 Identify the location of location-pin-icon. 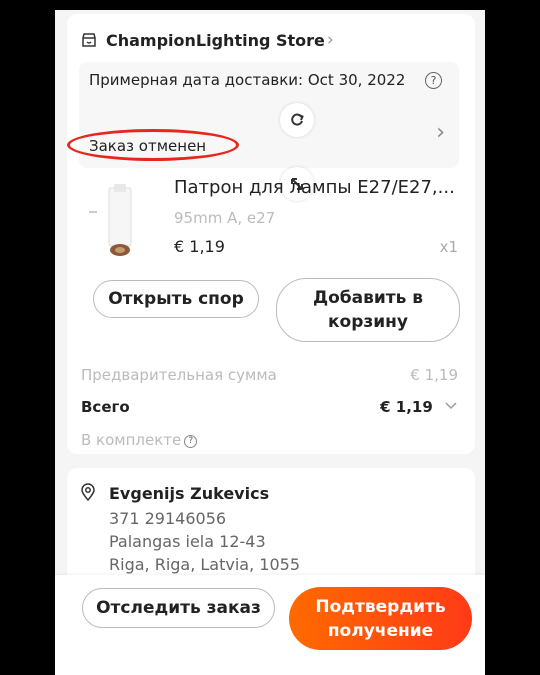
(88, 492).